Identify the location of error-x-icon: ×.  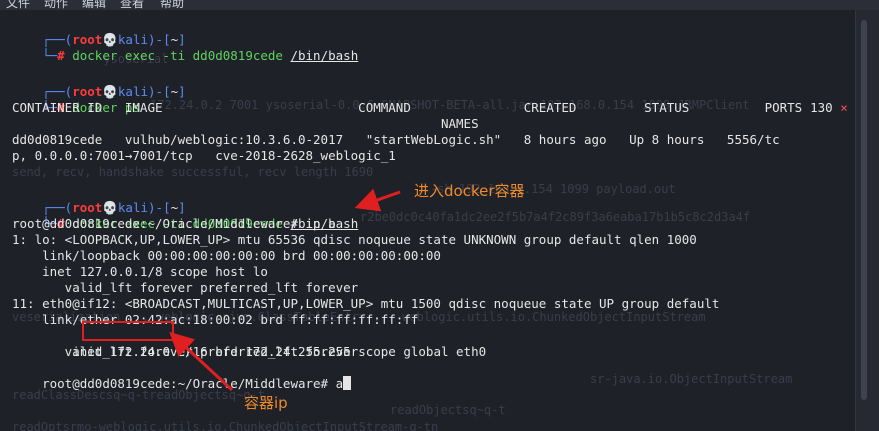
(844, 107).